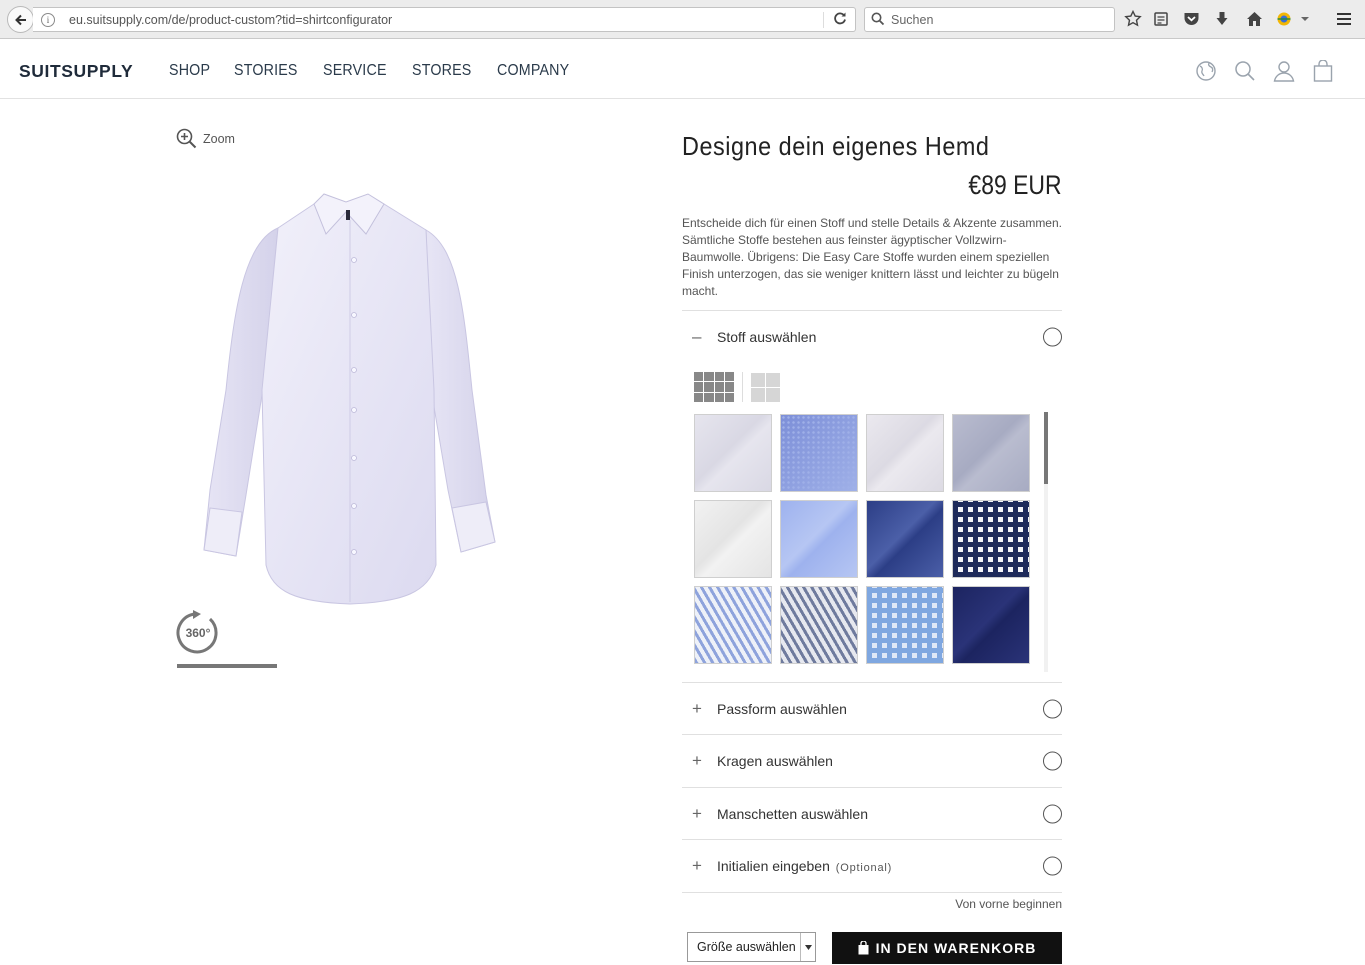 This screenshot has height=965, width=1365. Describe the element at coordinates (991, 453) in the screenshot. I see `fabric-swatch-lavender-grey` at that location.